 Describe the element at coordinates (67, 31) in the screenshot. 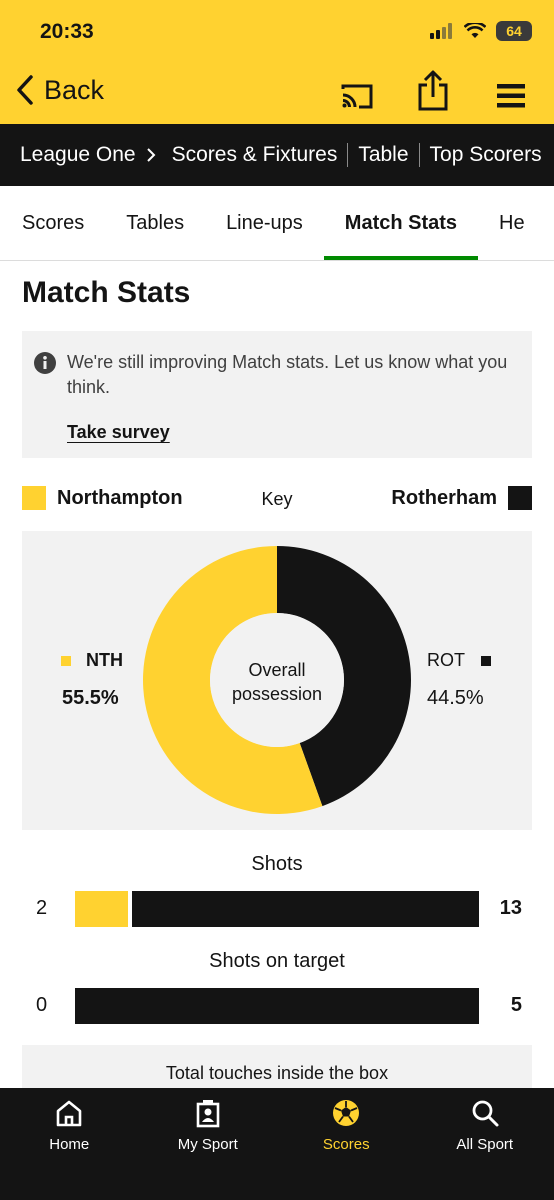

I see `status-time: 20:33` at that location.